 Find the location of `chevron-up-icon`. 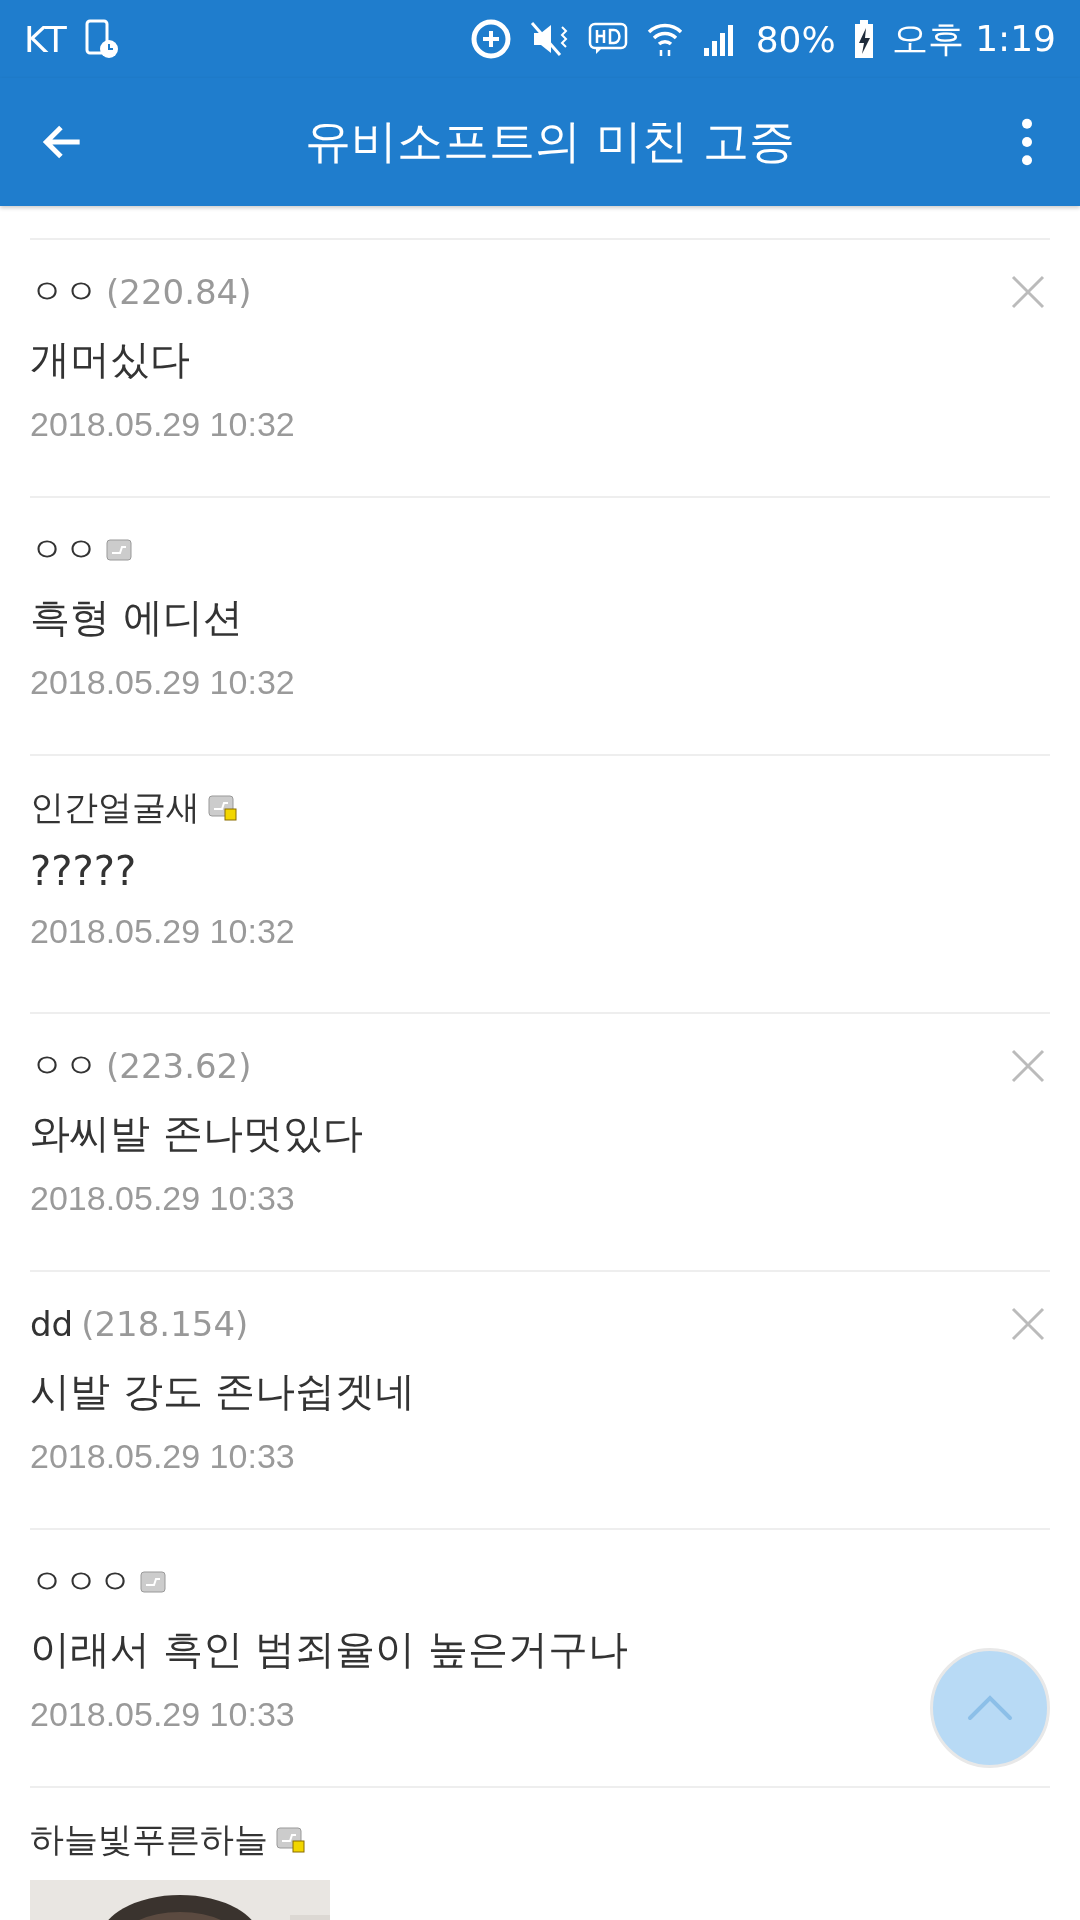

chevron-up-icon is located at coordinates (990, 1708).